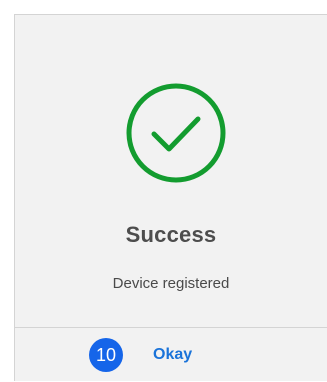 The image size is (327, 382). I want to click on step-badge: 10, so click(106, 355).